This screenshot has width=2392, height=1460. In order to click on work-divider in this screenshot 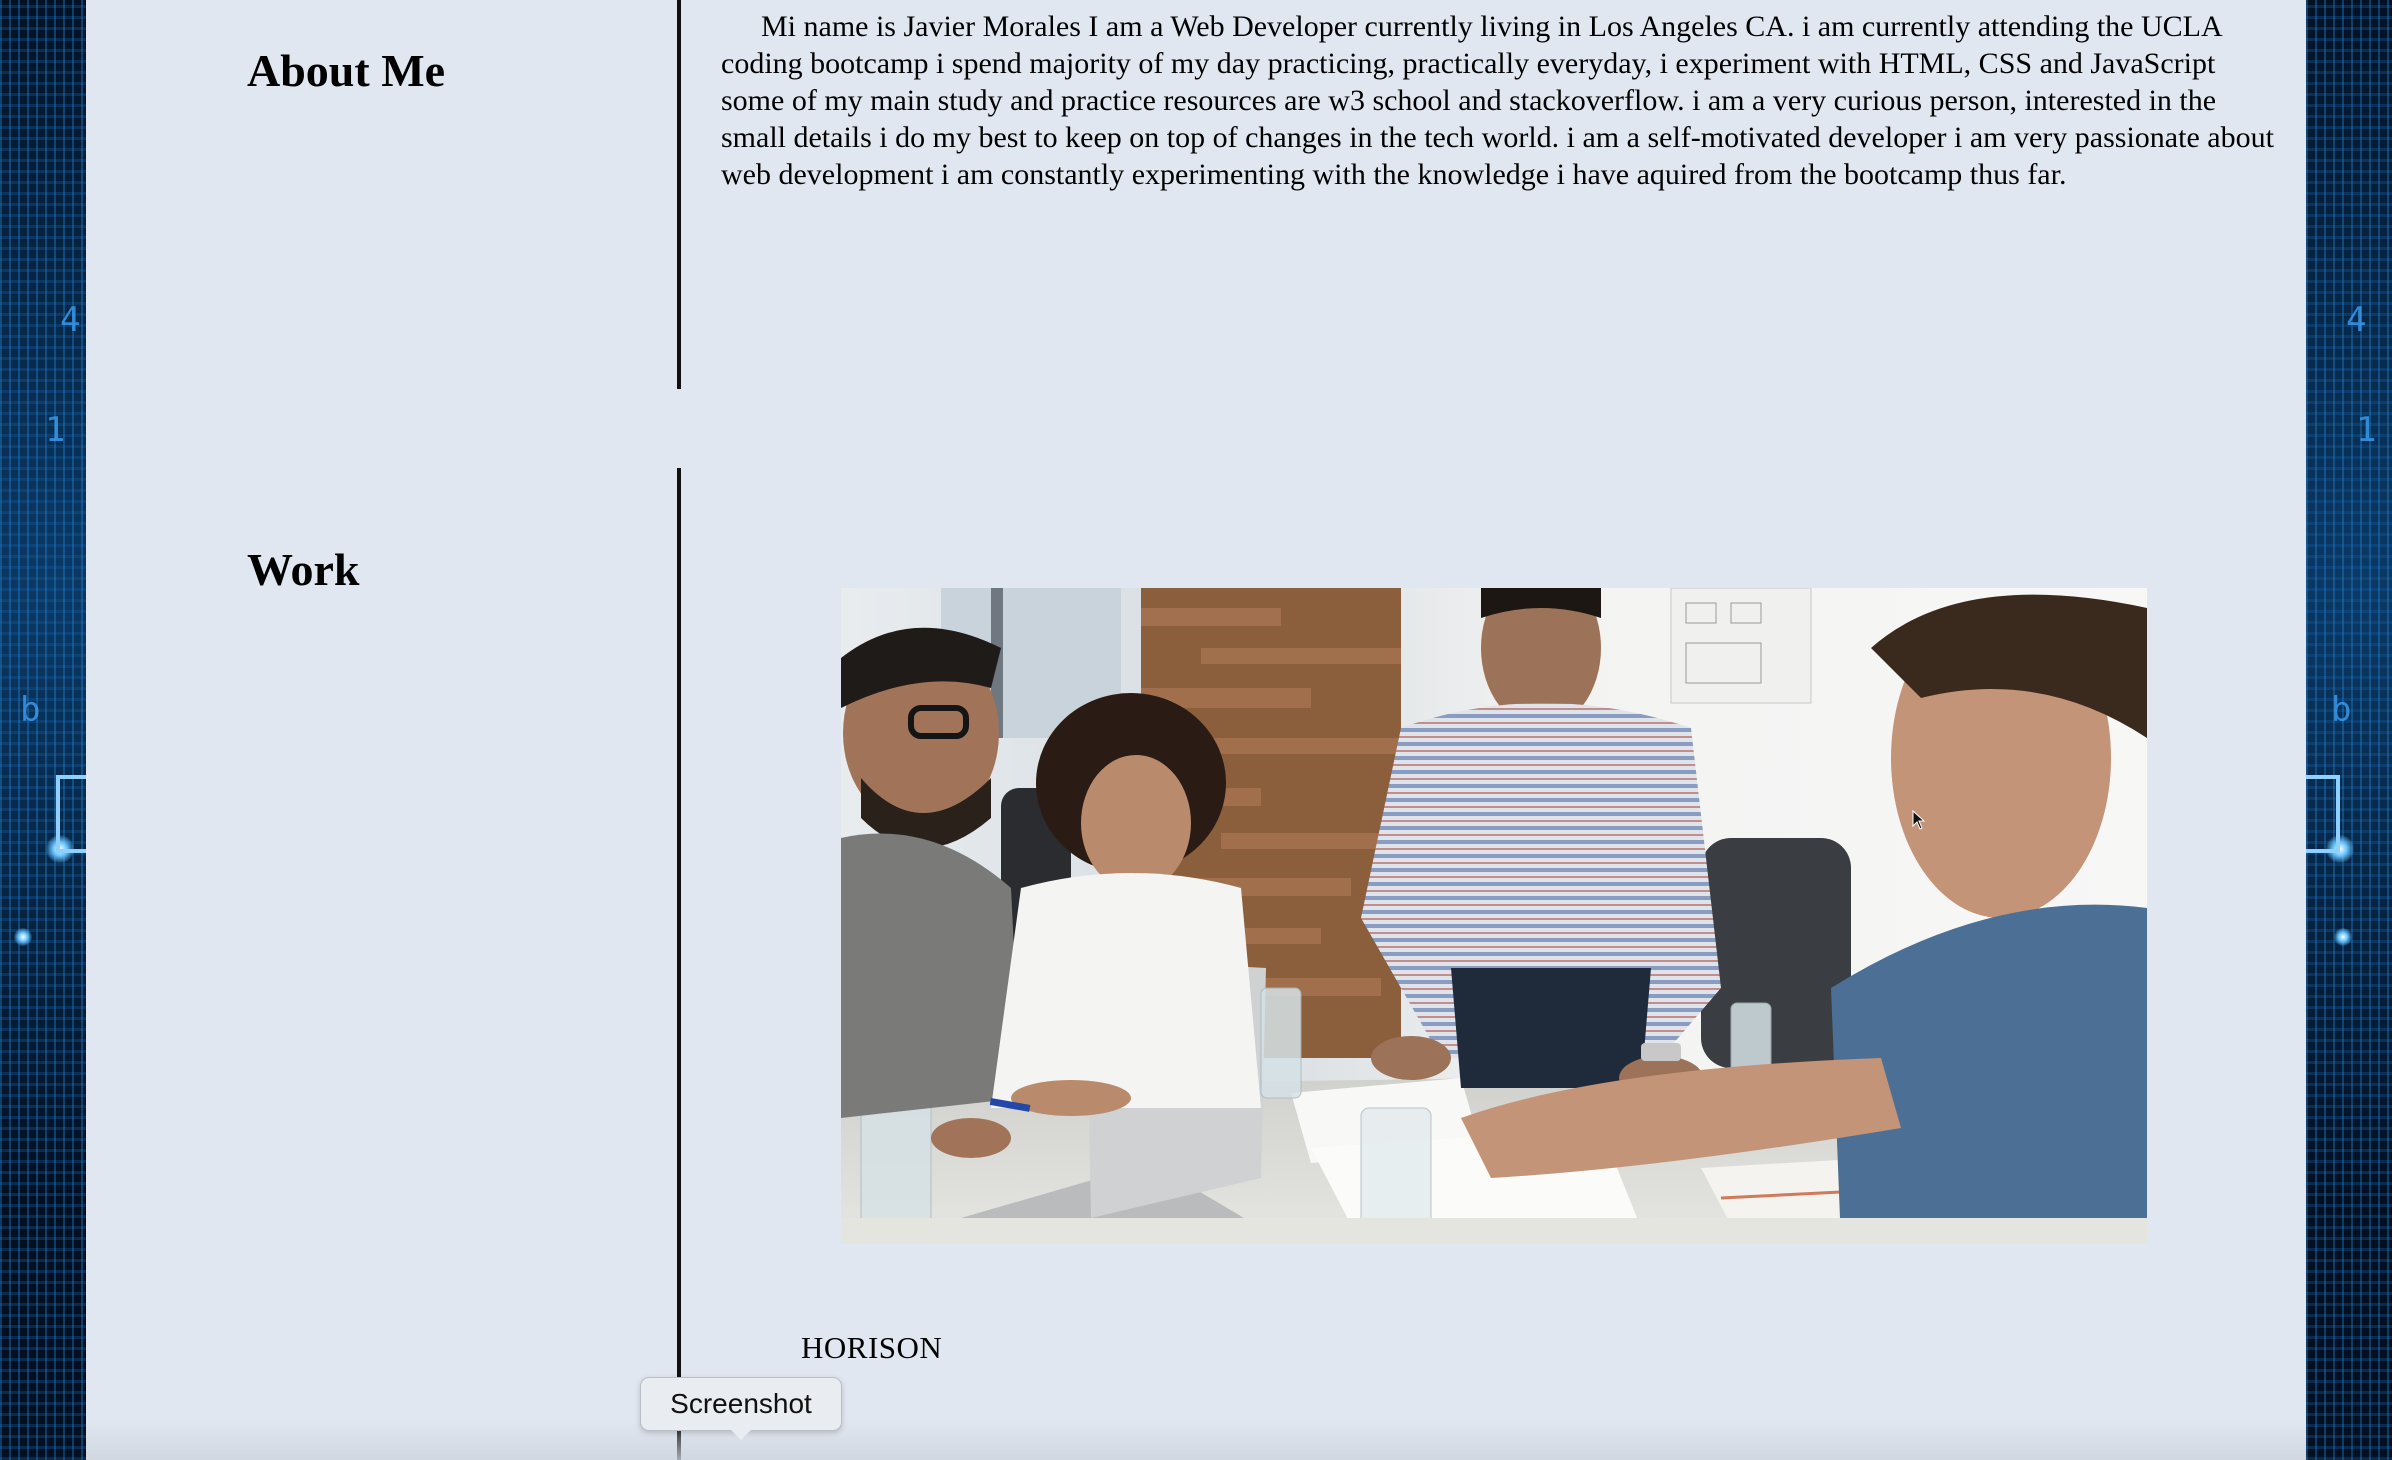, I will do `click(679, 964)`.